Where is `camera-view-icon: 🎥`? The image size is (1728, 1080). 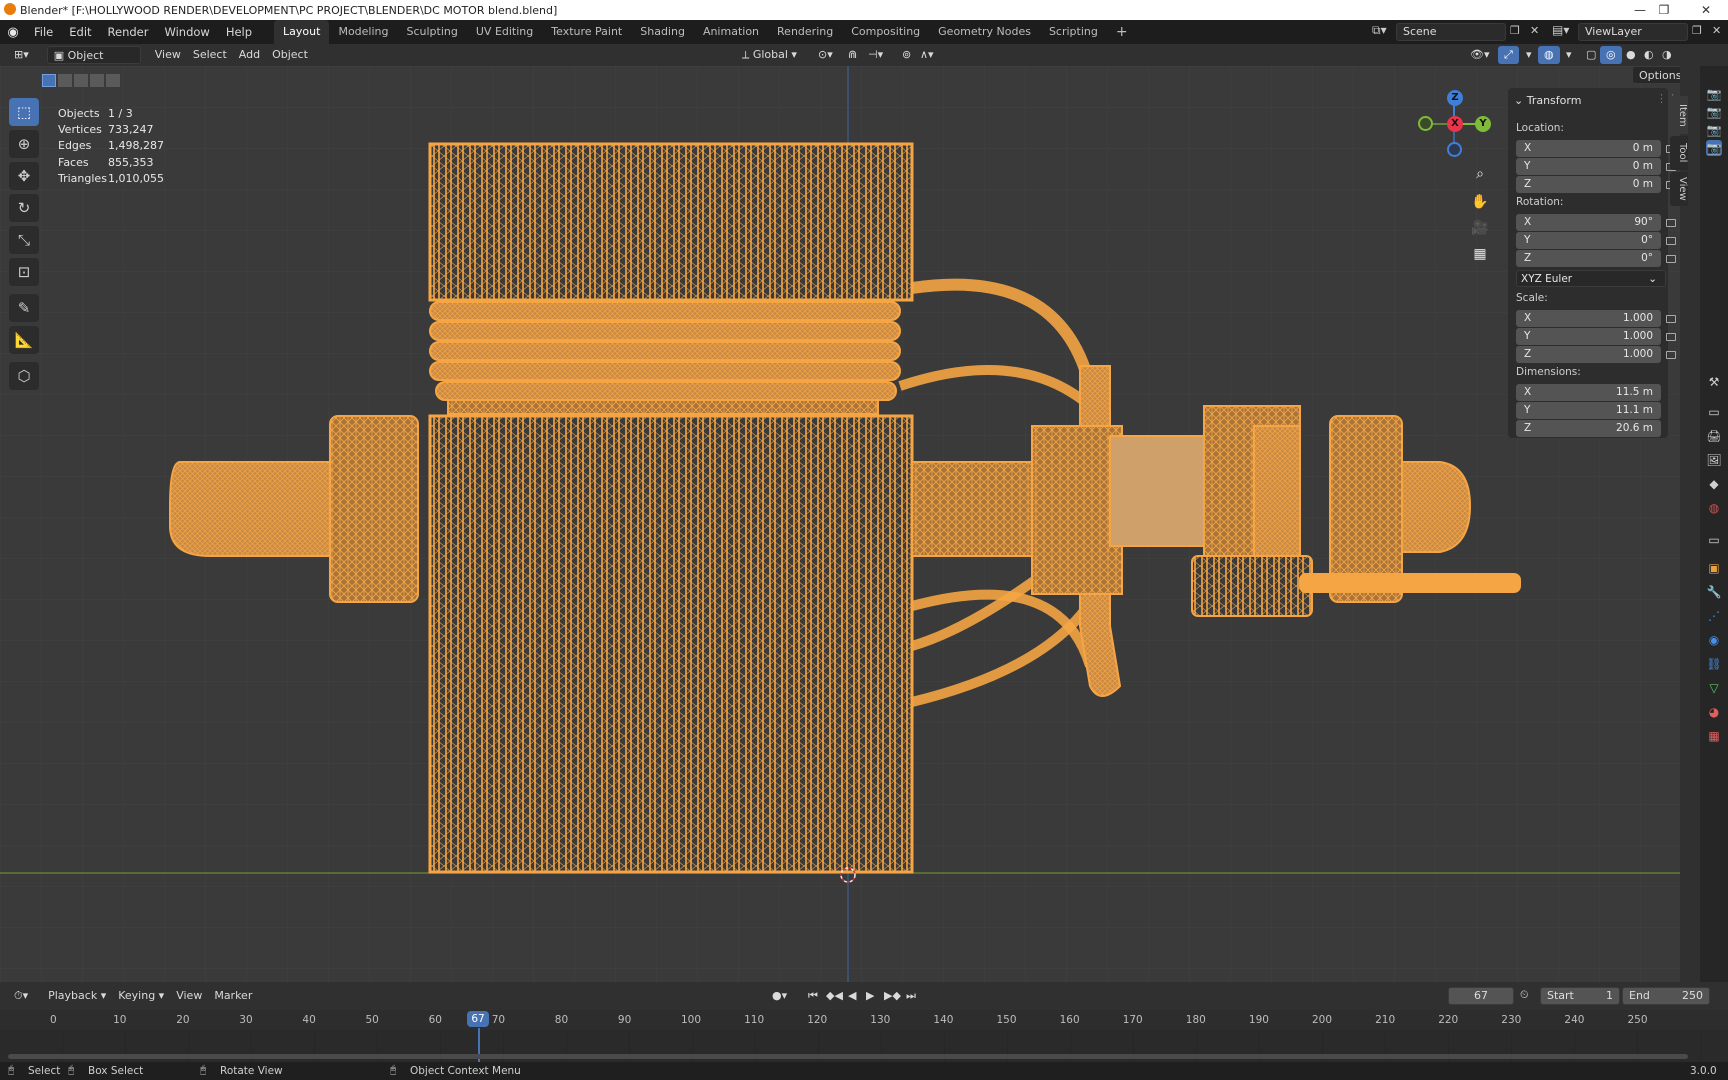
camera-view-icon: 🎥 is located at coordinates (1480, 228).